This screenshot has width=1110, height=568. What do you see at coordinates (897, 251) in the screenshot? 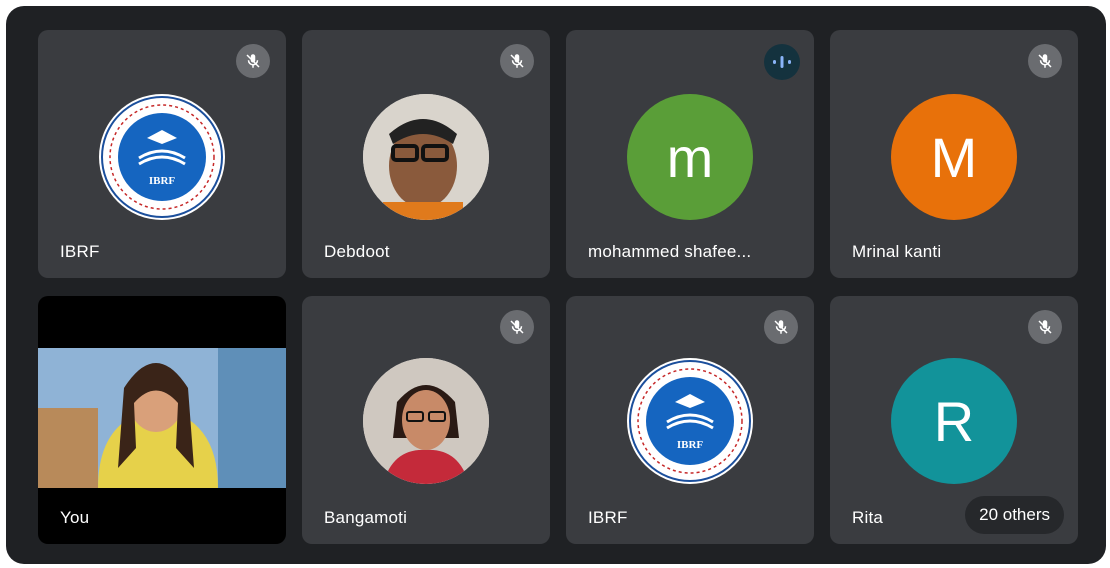
I see `participant-name: Mrinal kanti` at bounding box center [897, 251].